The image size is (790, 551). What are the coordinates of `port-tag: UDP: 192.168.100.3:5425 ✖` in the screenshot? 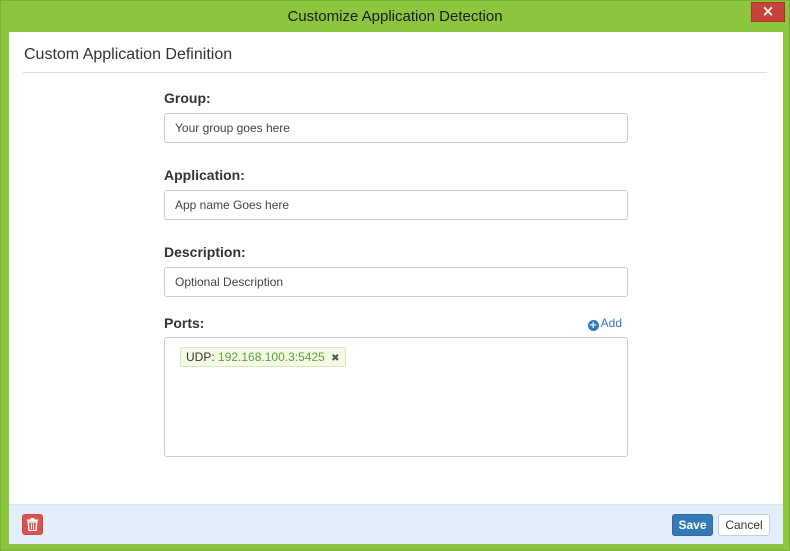 It's located at (263, 357).